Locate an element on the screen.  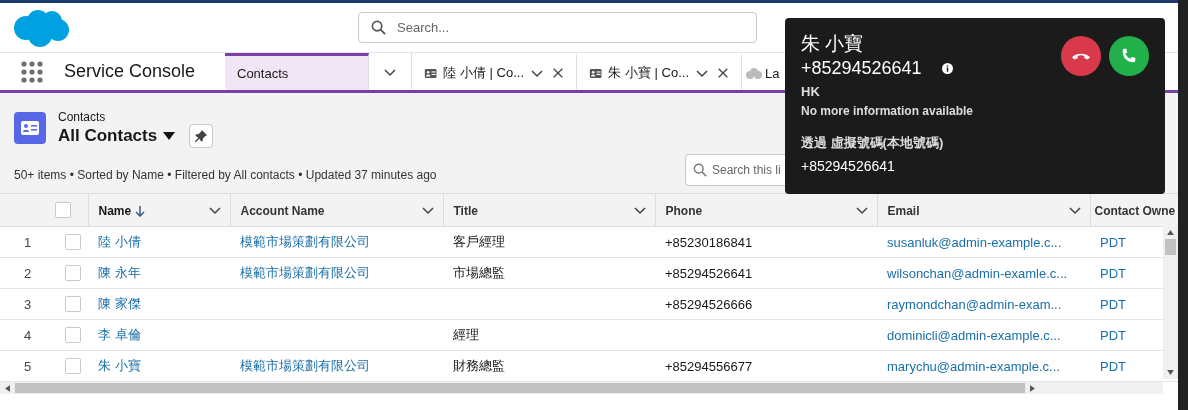
via-number: +85294526641 is located at coordinates (848, 166).